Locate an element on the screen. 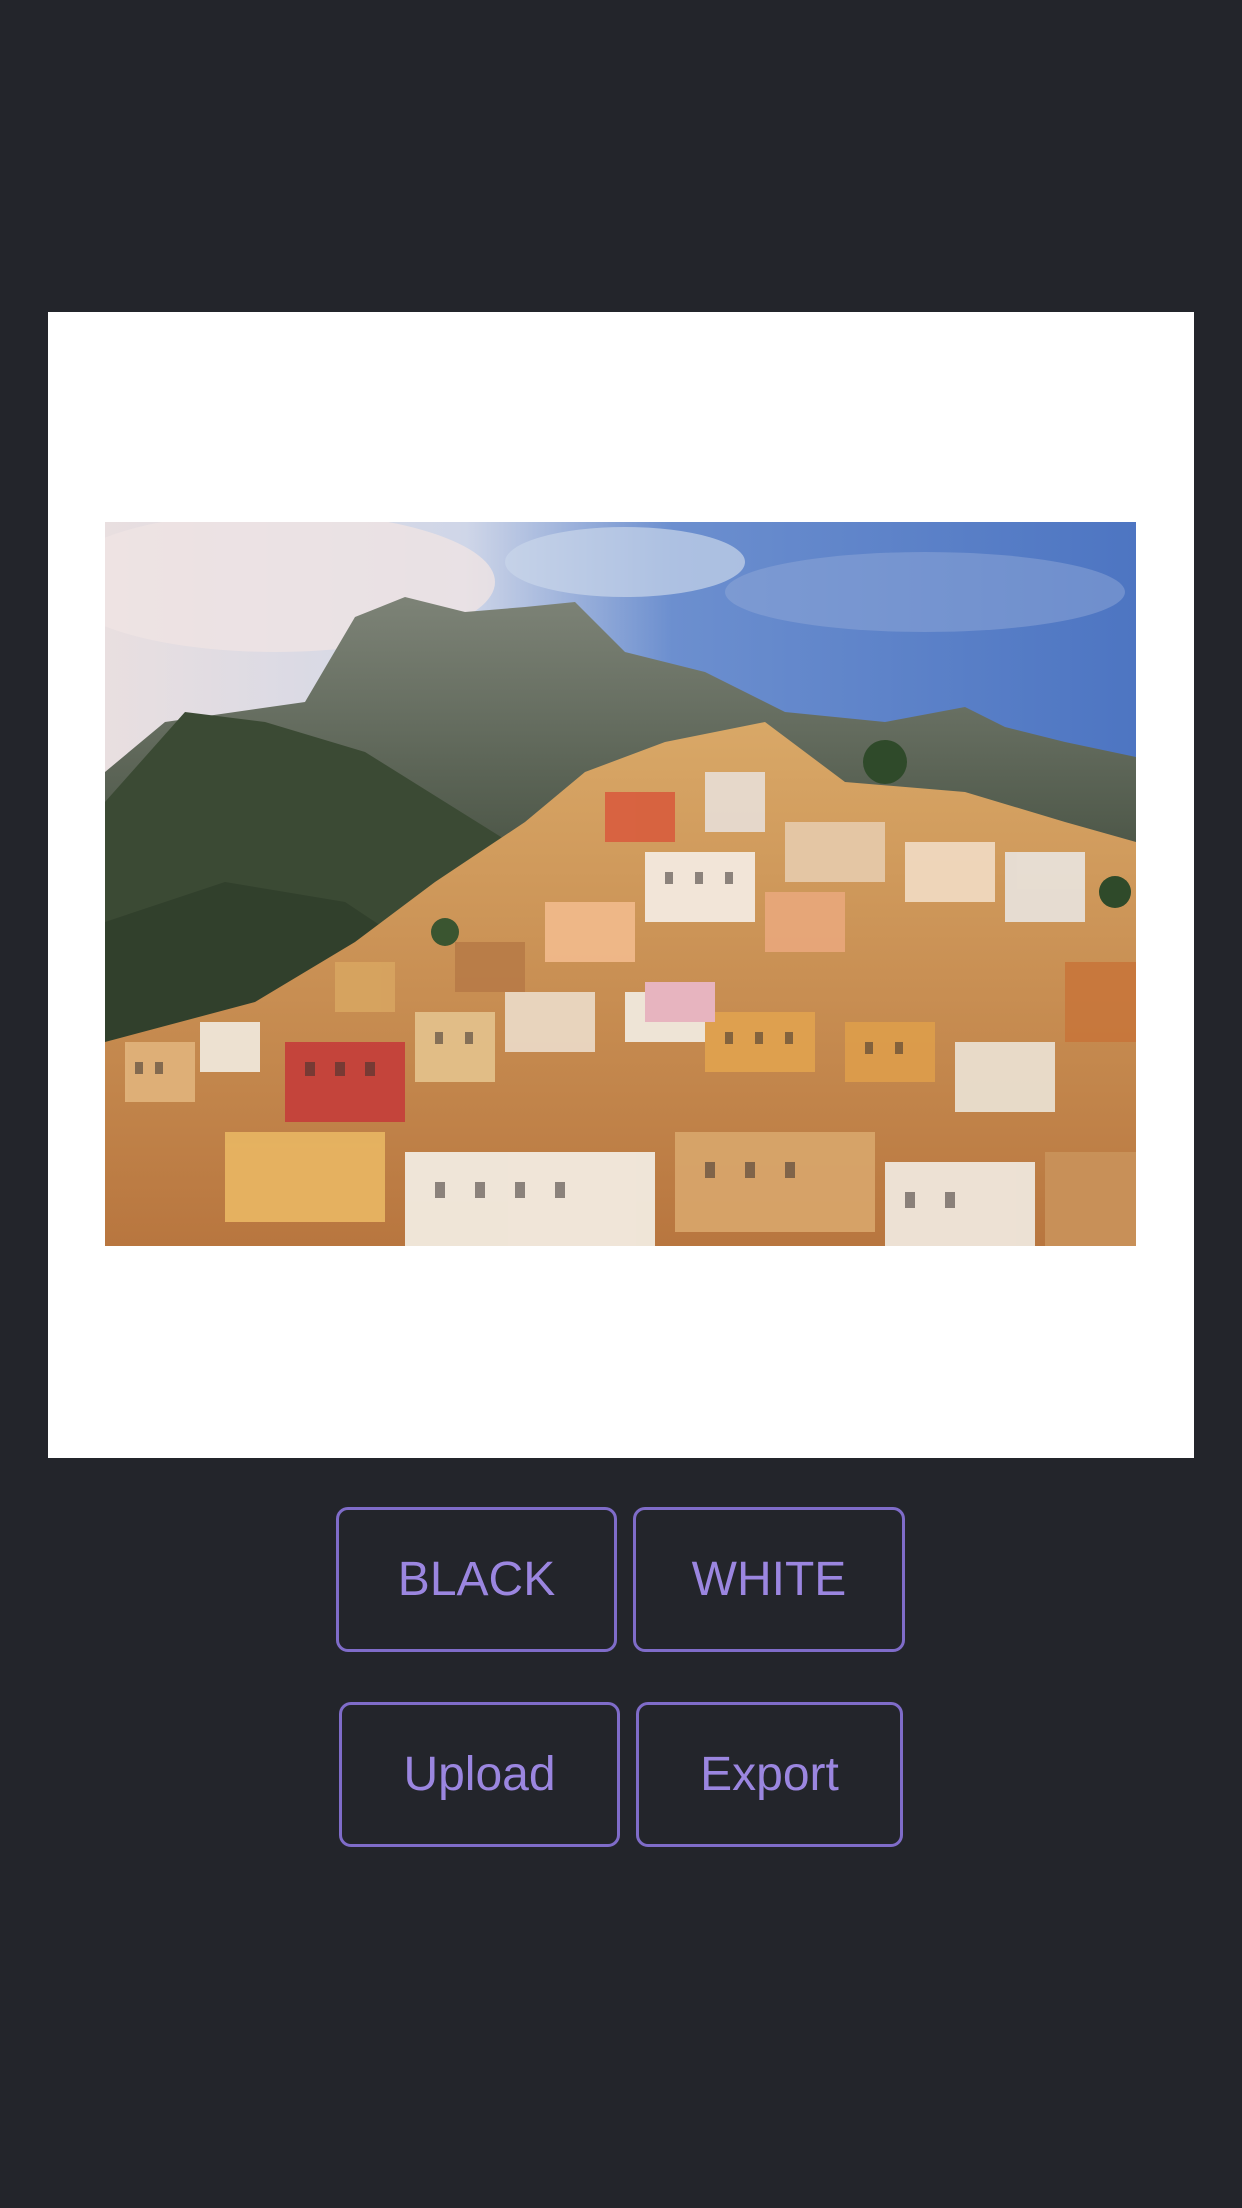  export-button: Export is located at coordinates (769, 1774).